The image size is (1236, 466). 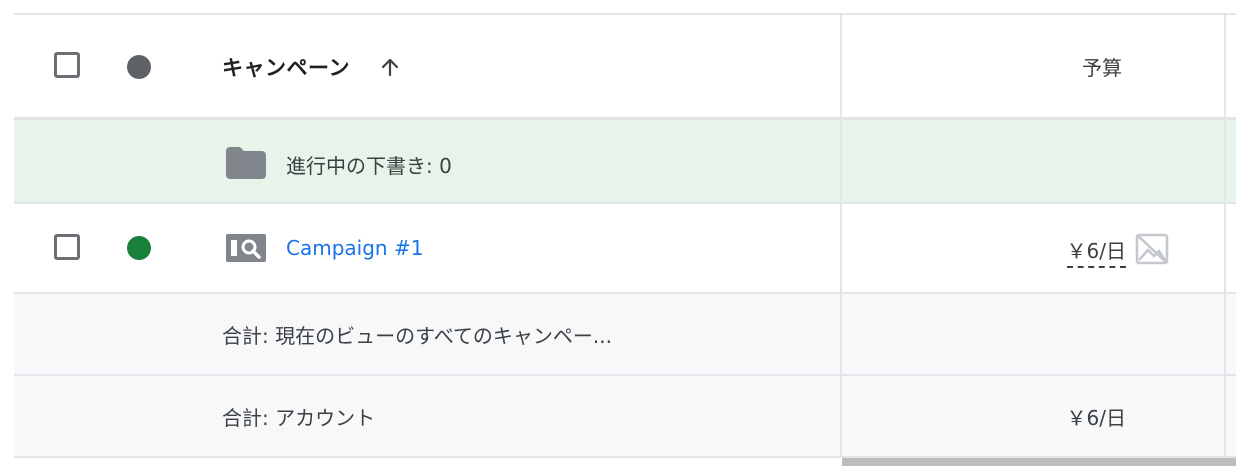 What do you see at coordinates (625, 7) in the screenshot?
I see `table-top-strip` at bounding box center [625, 7].